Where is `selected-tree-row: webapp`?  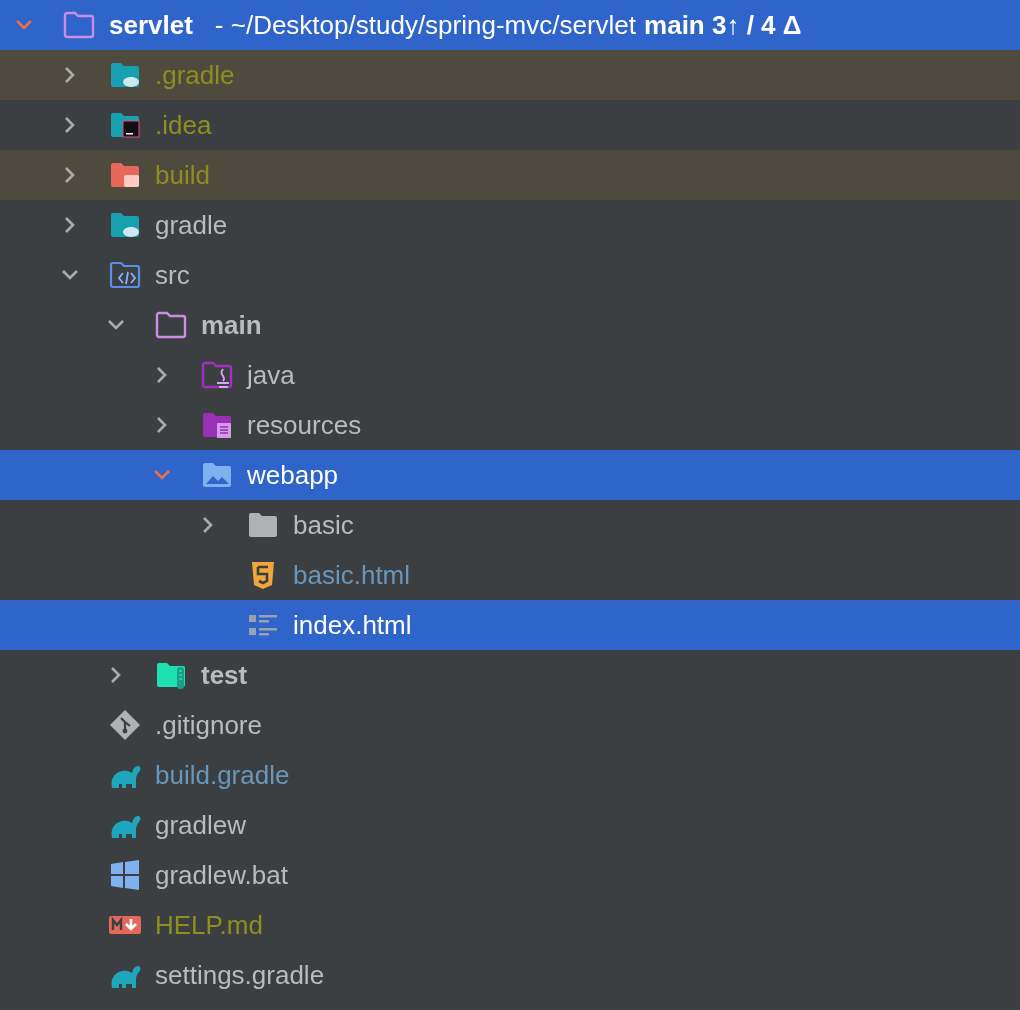
selected-tree-row: webapp is located at coordinates (510, 475).